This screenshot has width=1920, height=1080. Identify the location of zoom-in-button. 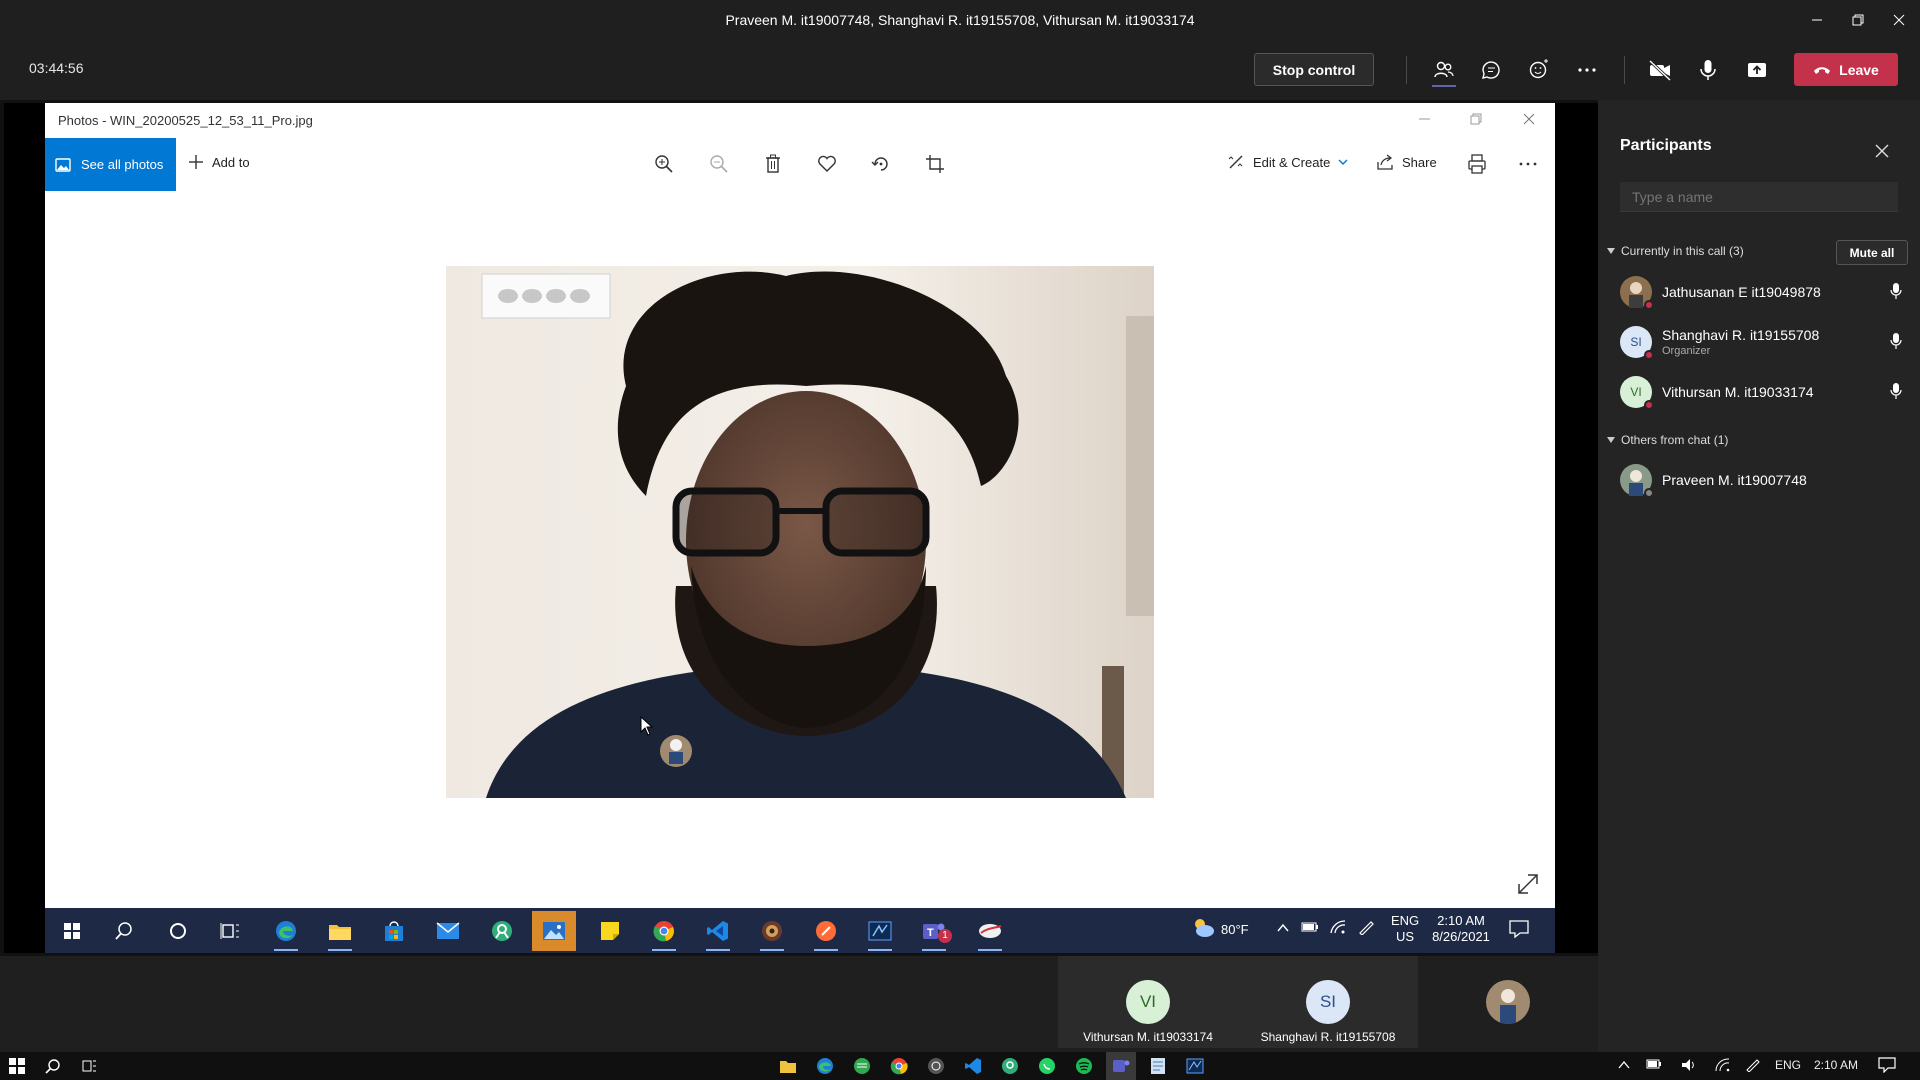
(664, 164).